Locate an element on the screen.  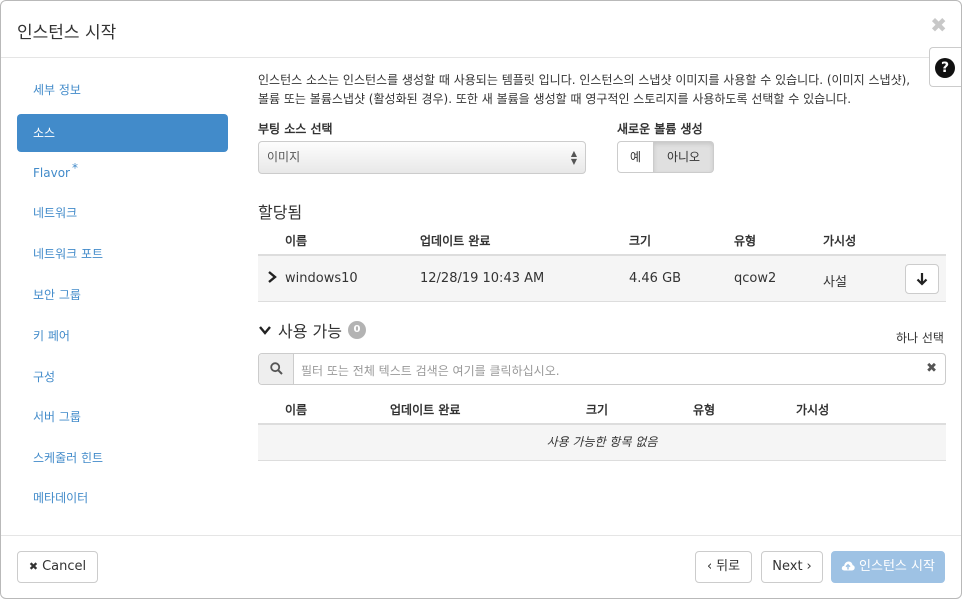
row-name: windows10 is located at coordinates (321, 278).